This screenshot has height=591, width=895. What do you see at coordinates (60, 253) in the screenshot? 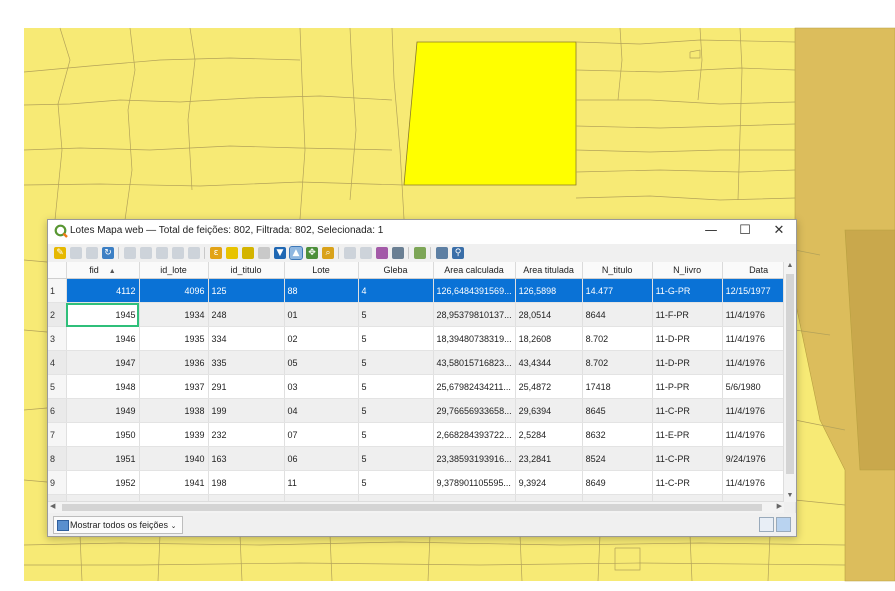
I see `toggle-editing-icon: ✎` at bounding box center [60, 253].